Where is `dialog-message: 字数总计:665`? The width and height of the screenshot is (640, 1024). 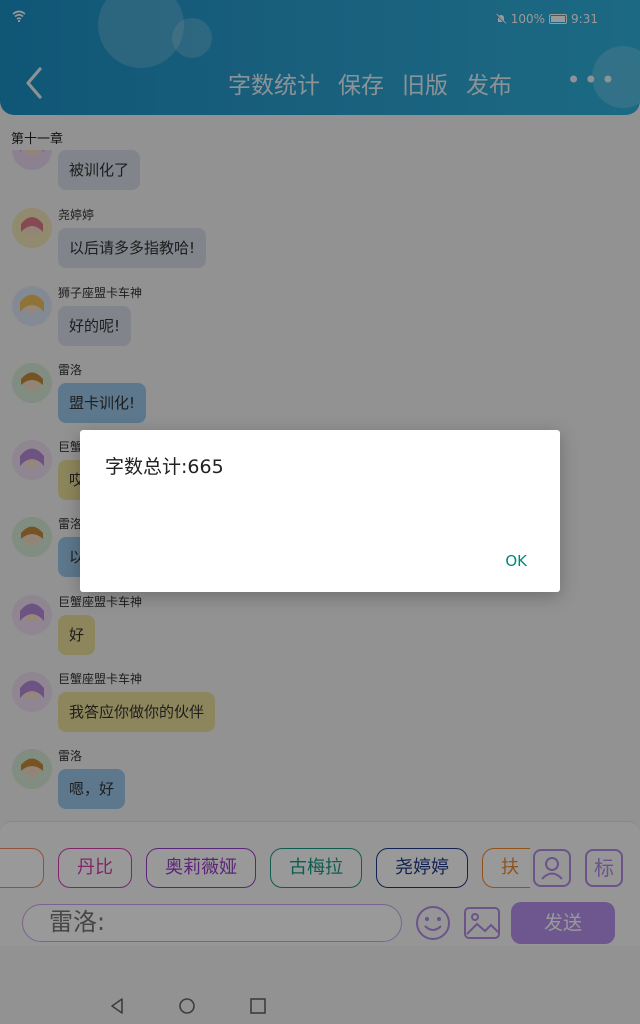
dialog-message: 字数总计:665 is located at coordinates (164, 467).